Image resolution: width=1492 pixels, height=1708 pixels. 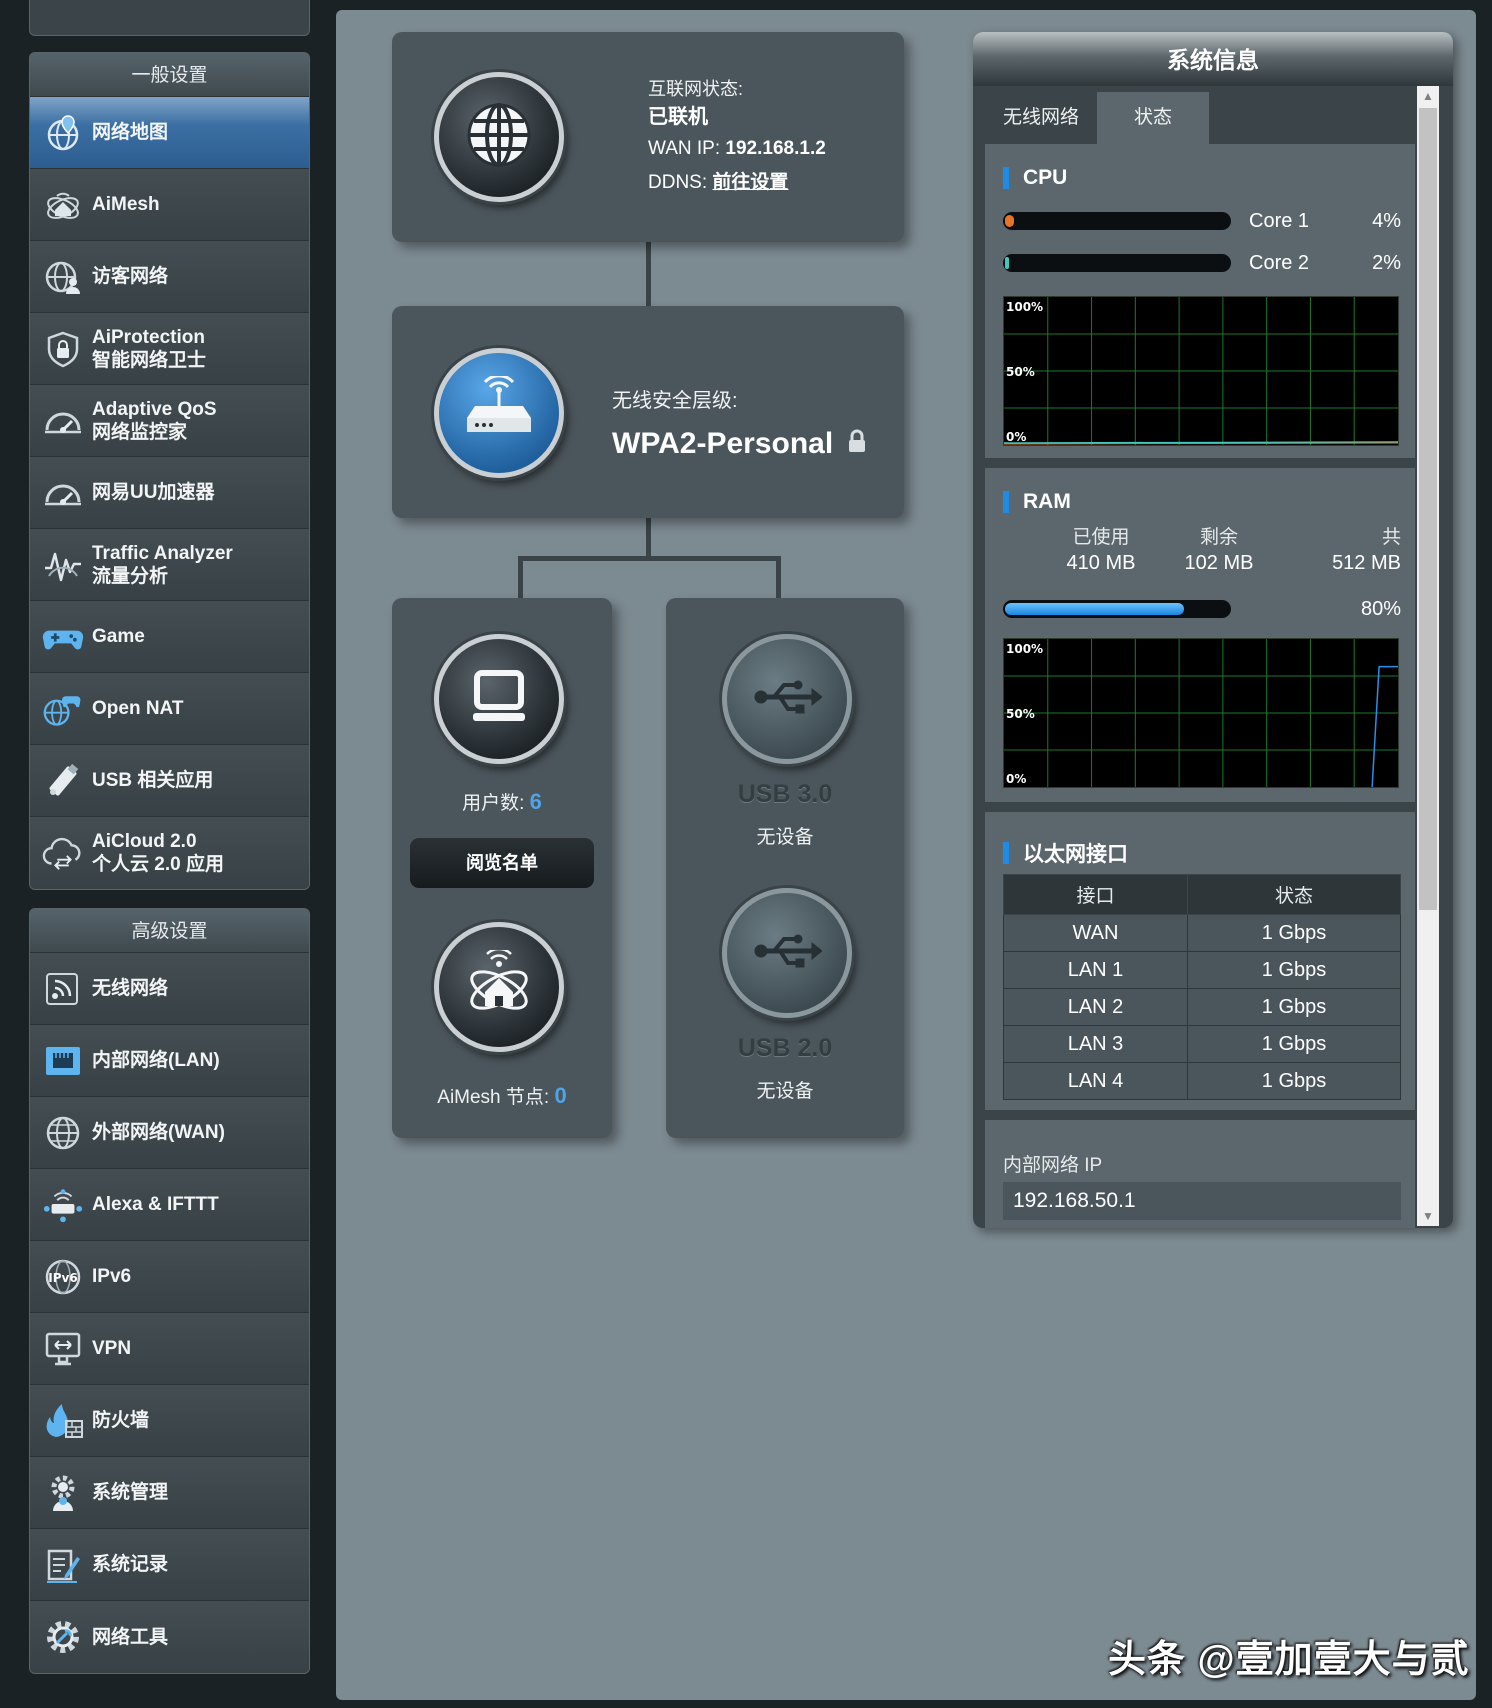 What do you see at coordinates (169, 1421) in the screenshot?
I see `sidebar-item-firewall: 防火墙` at bounding box center [169, 1421].